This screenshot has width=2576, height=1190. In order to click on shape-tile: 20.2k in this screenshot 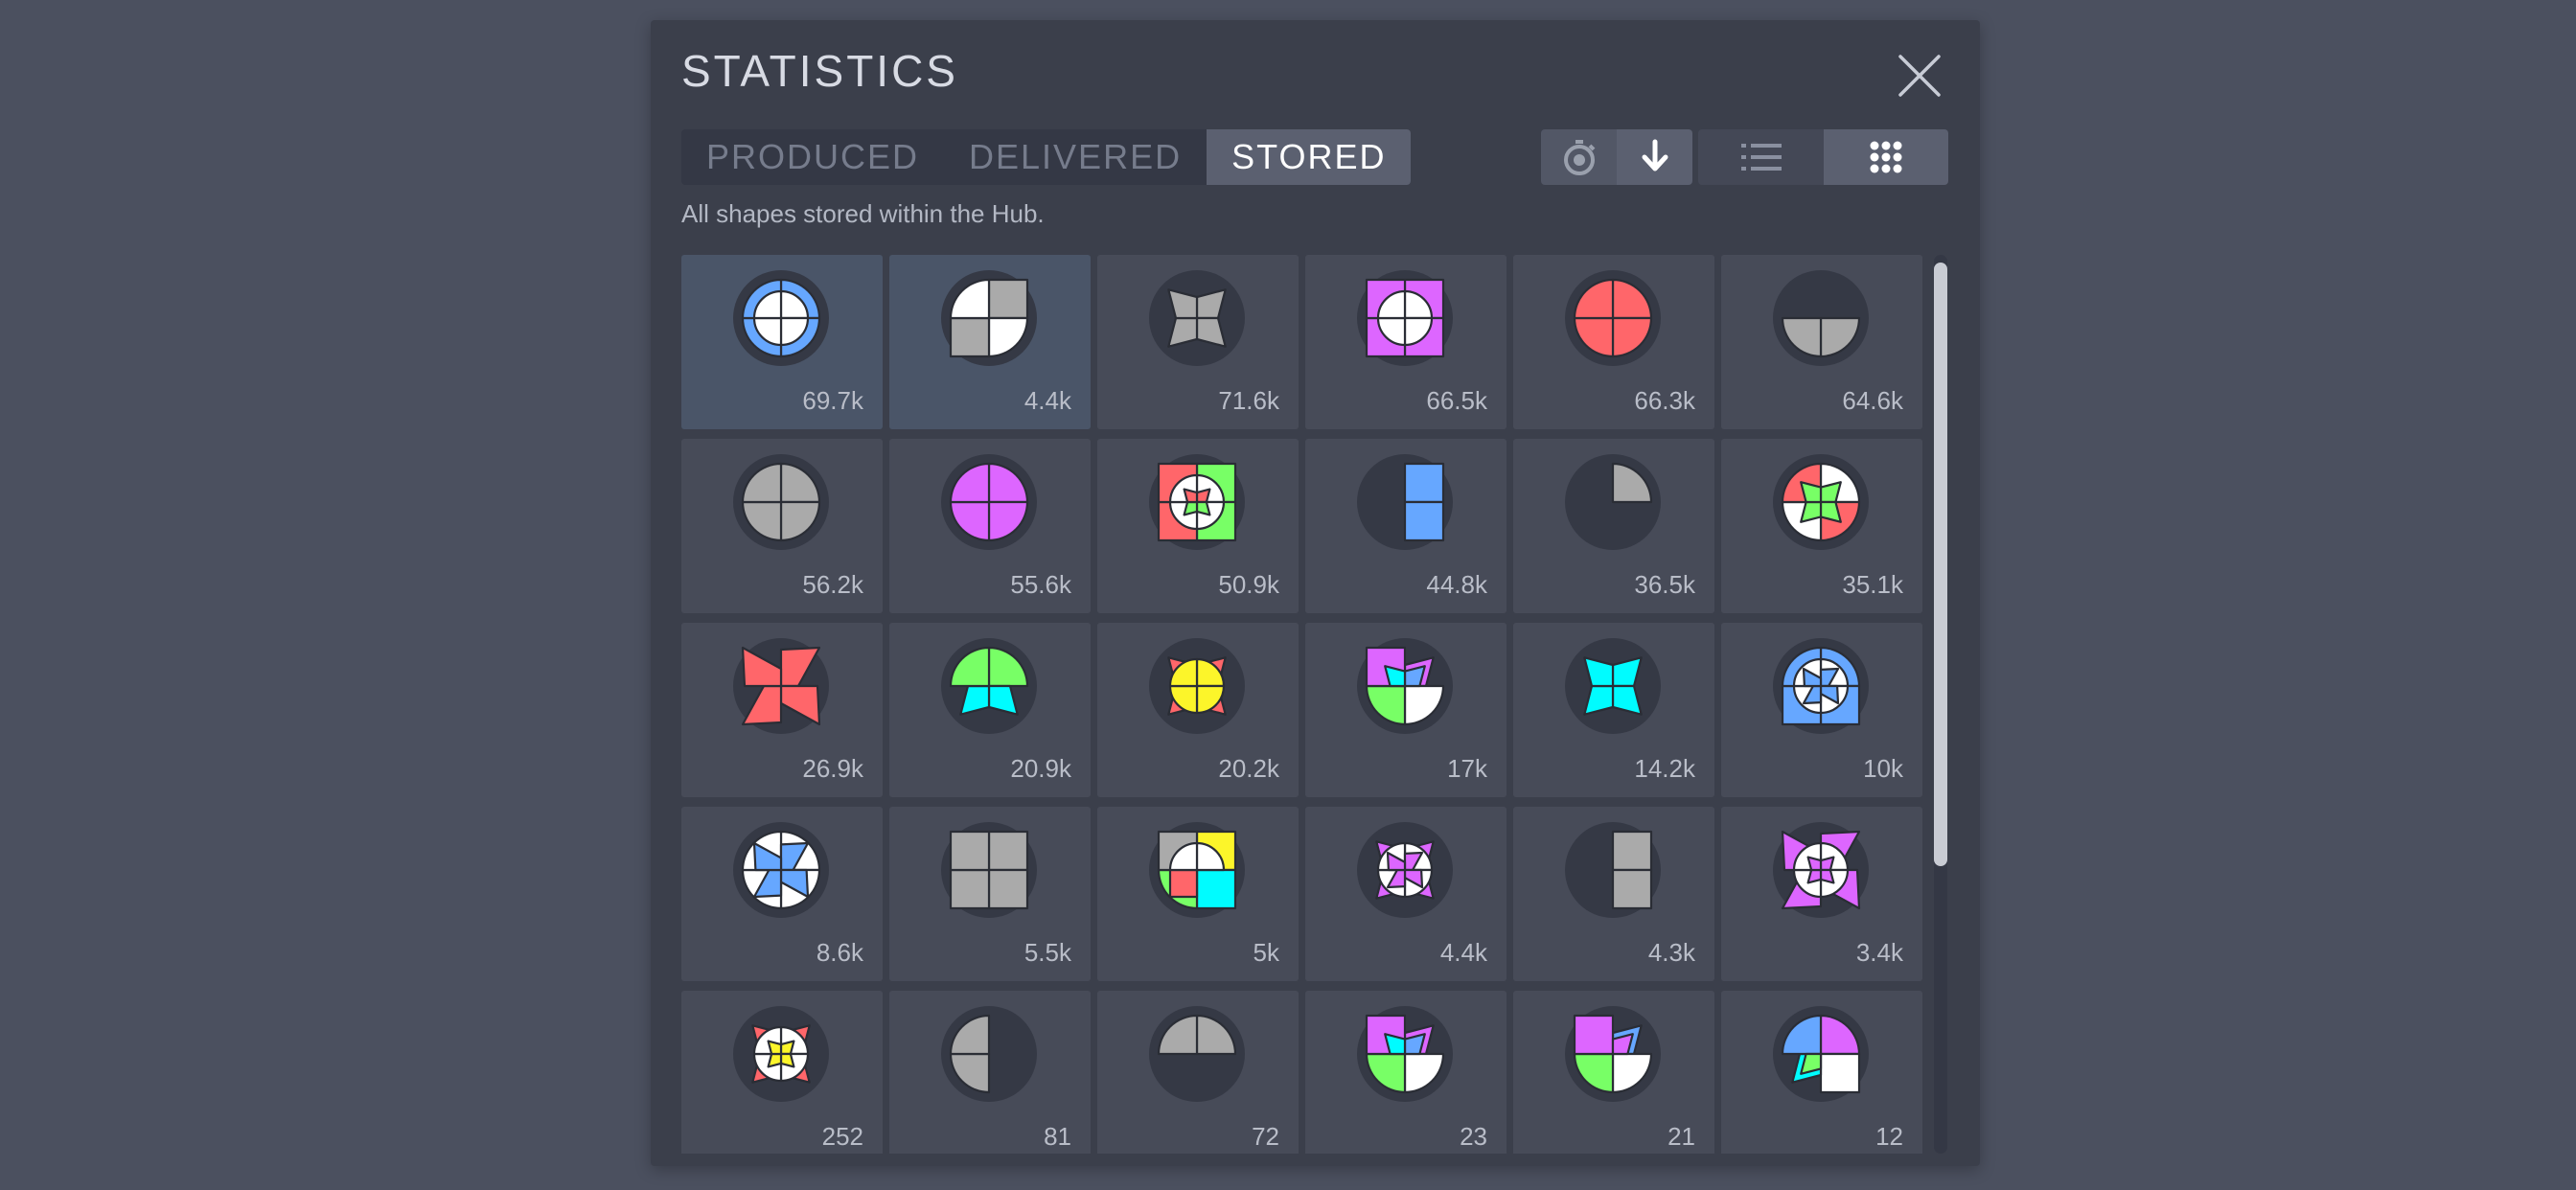, I will do `click(1198, 710)`.